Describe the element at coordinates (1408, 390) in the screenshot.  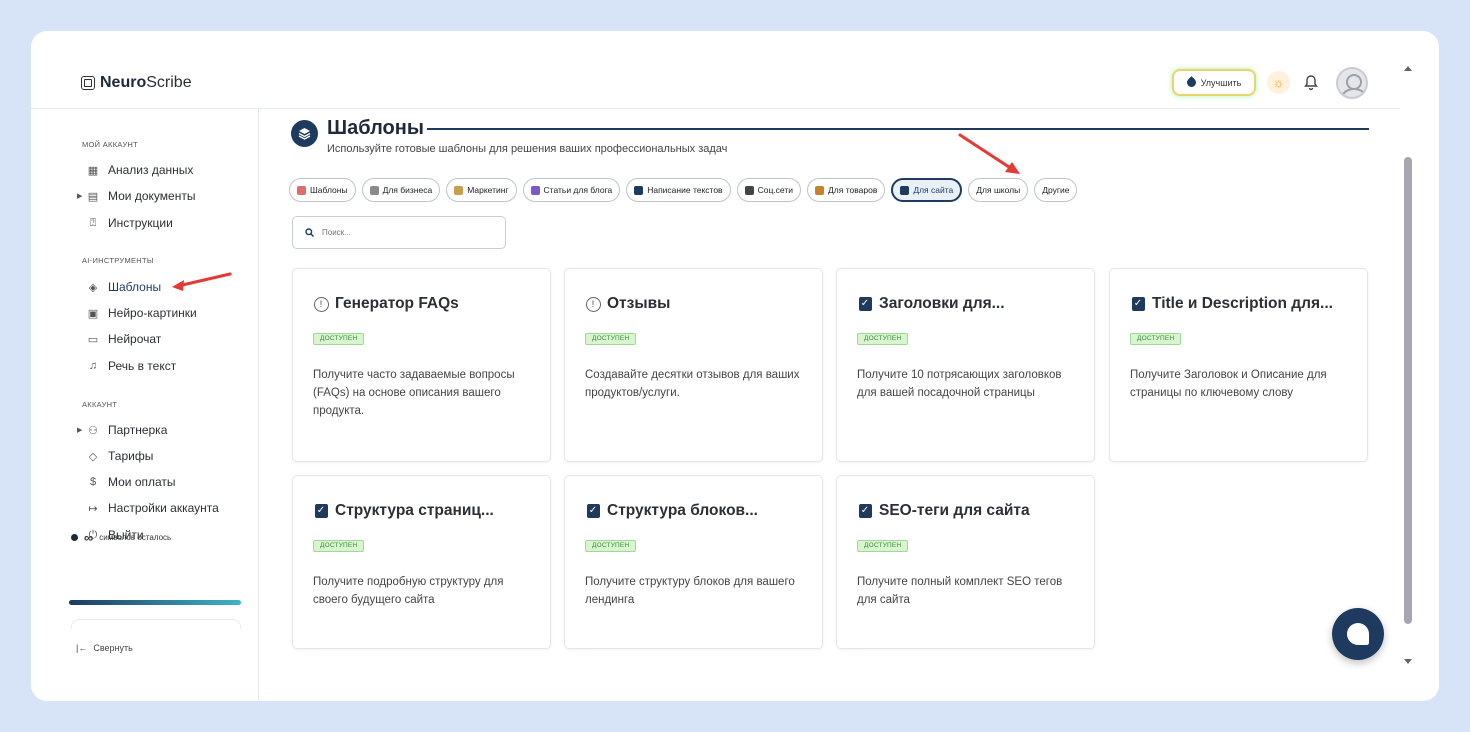
I see `scroll-thumb` at that location.